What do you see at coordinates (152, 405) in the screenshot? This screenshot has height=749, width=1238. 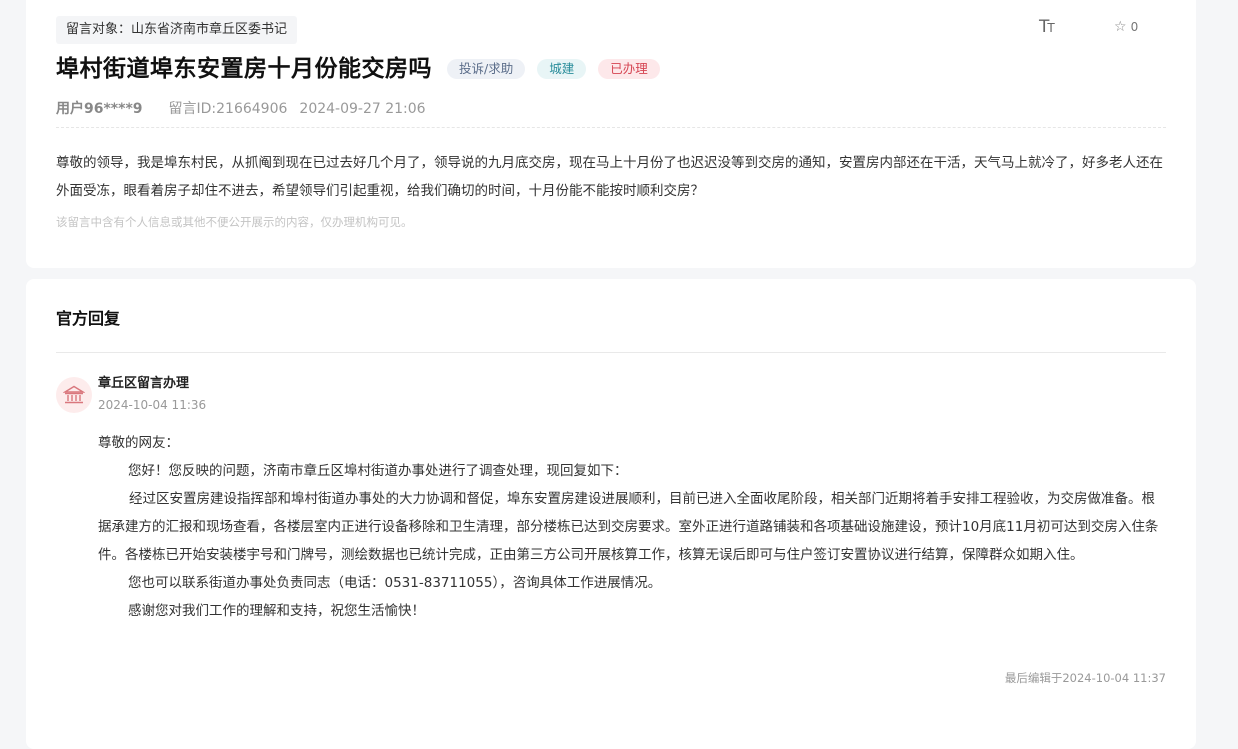 I see `org-time: 2024-10-04 11:36` at bounding box center [152, 405].